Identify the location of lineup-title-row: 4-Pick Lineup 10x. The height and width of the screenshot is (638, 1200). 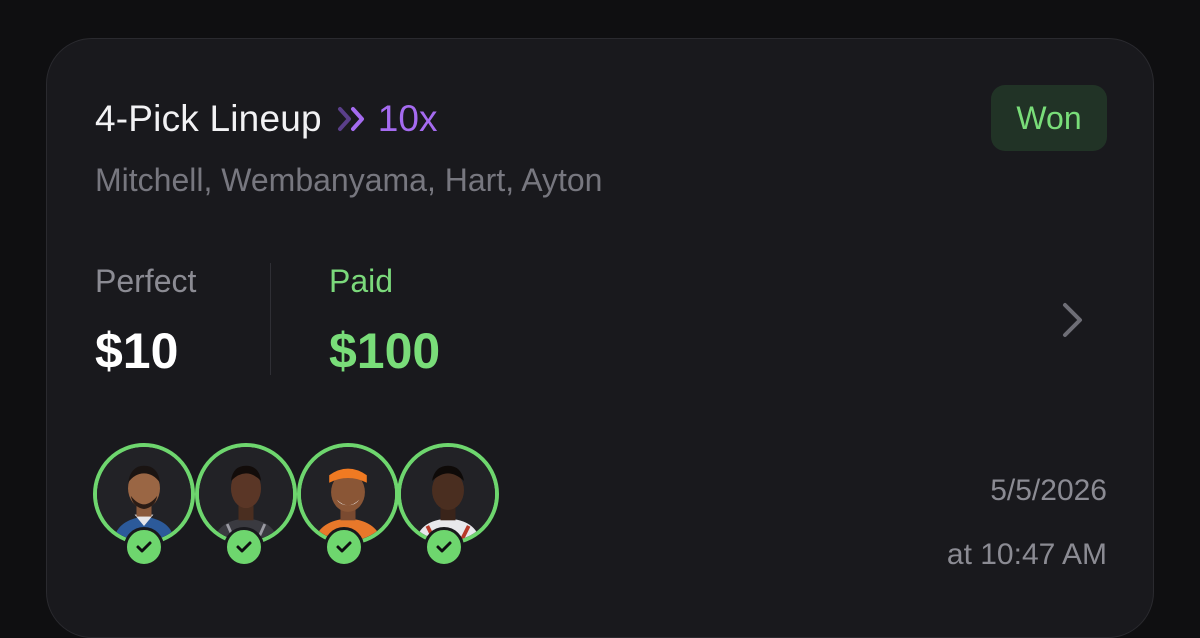
(266, 119).